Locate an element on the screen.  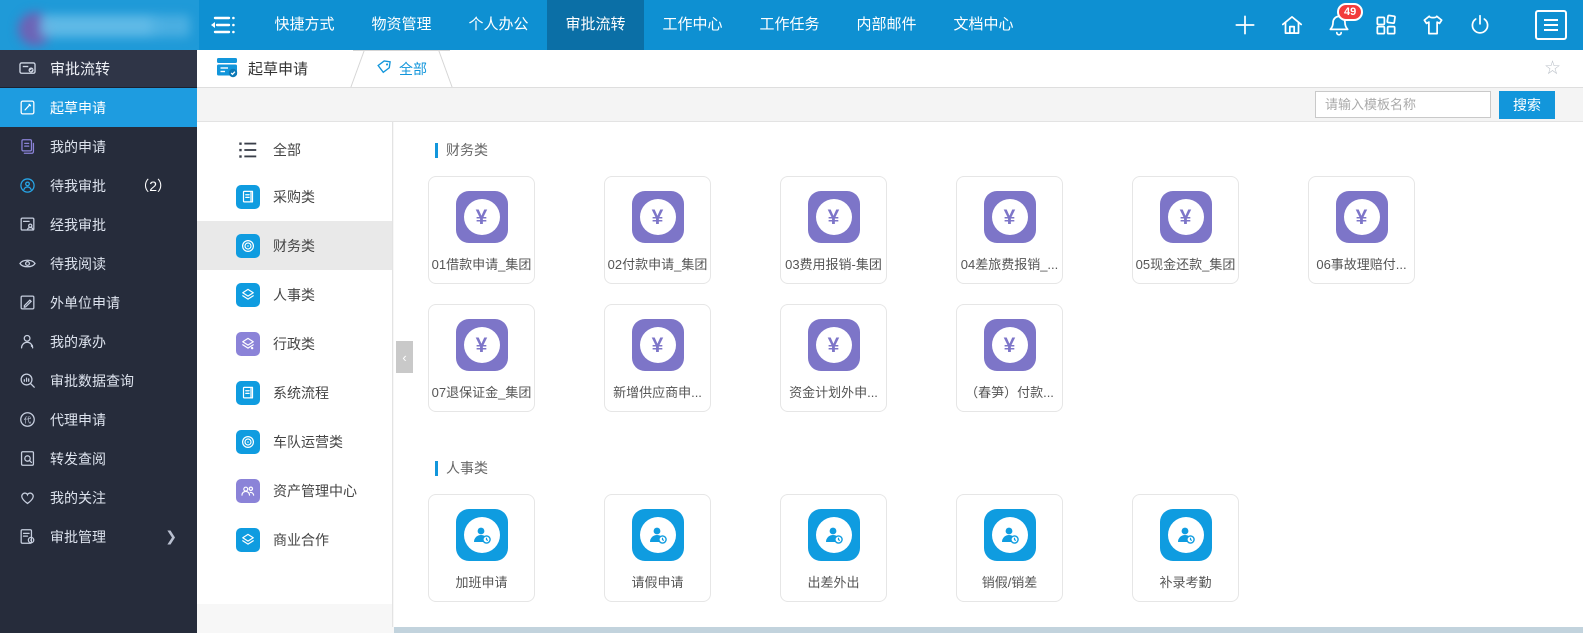
menu-collapse-icon is located at coordinates (223, 25).